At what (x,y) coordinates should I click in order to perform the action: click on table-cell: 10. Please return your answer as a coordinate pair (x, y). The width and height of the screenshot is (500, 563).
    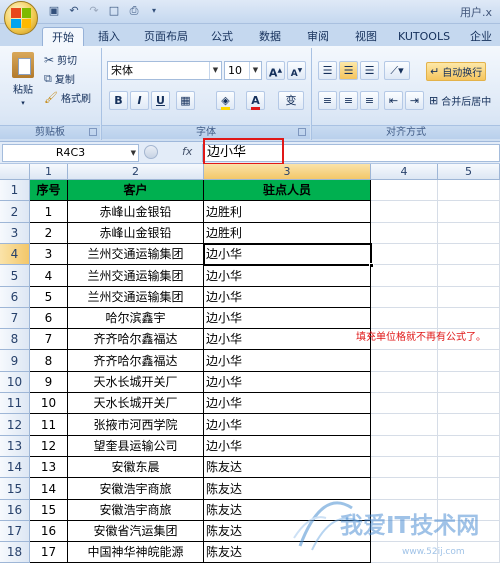
    Looking at the image, I should click on (49, 403).